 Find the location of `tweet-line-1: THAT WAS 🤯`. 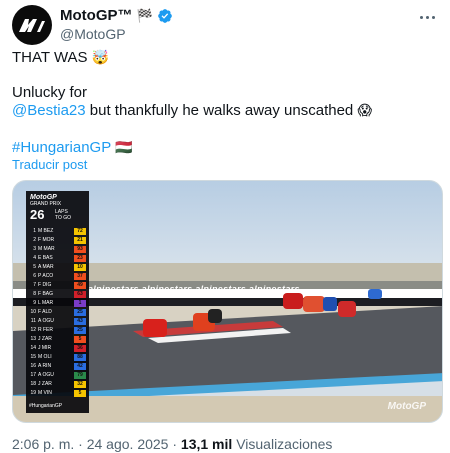

tweet-line-1: THAT WAS 🤯 is located at coordinates (60, 57).